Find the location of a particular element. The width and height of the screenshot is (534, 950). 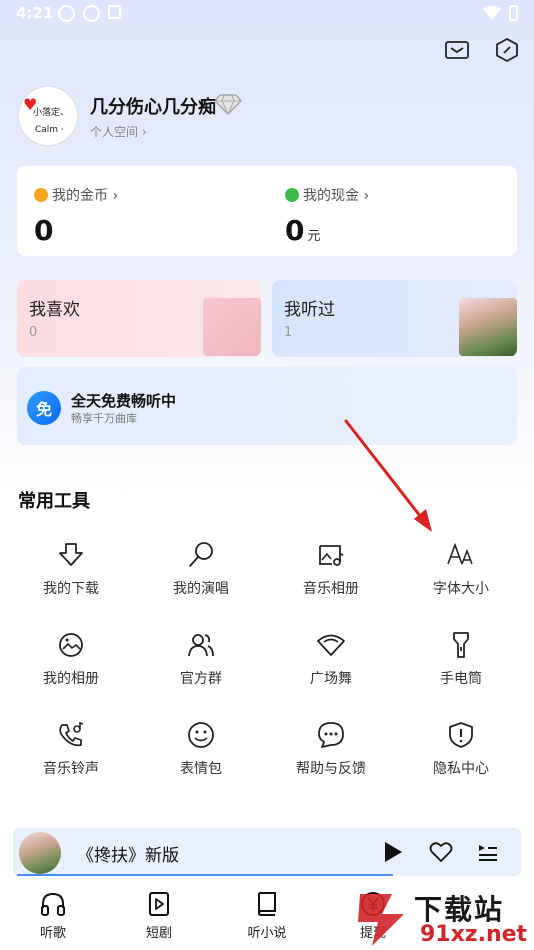

tool-label: 表情包 is located at coordinates (201, 769).